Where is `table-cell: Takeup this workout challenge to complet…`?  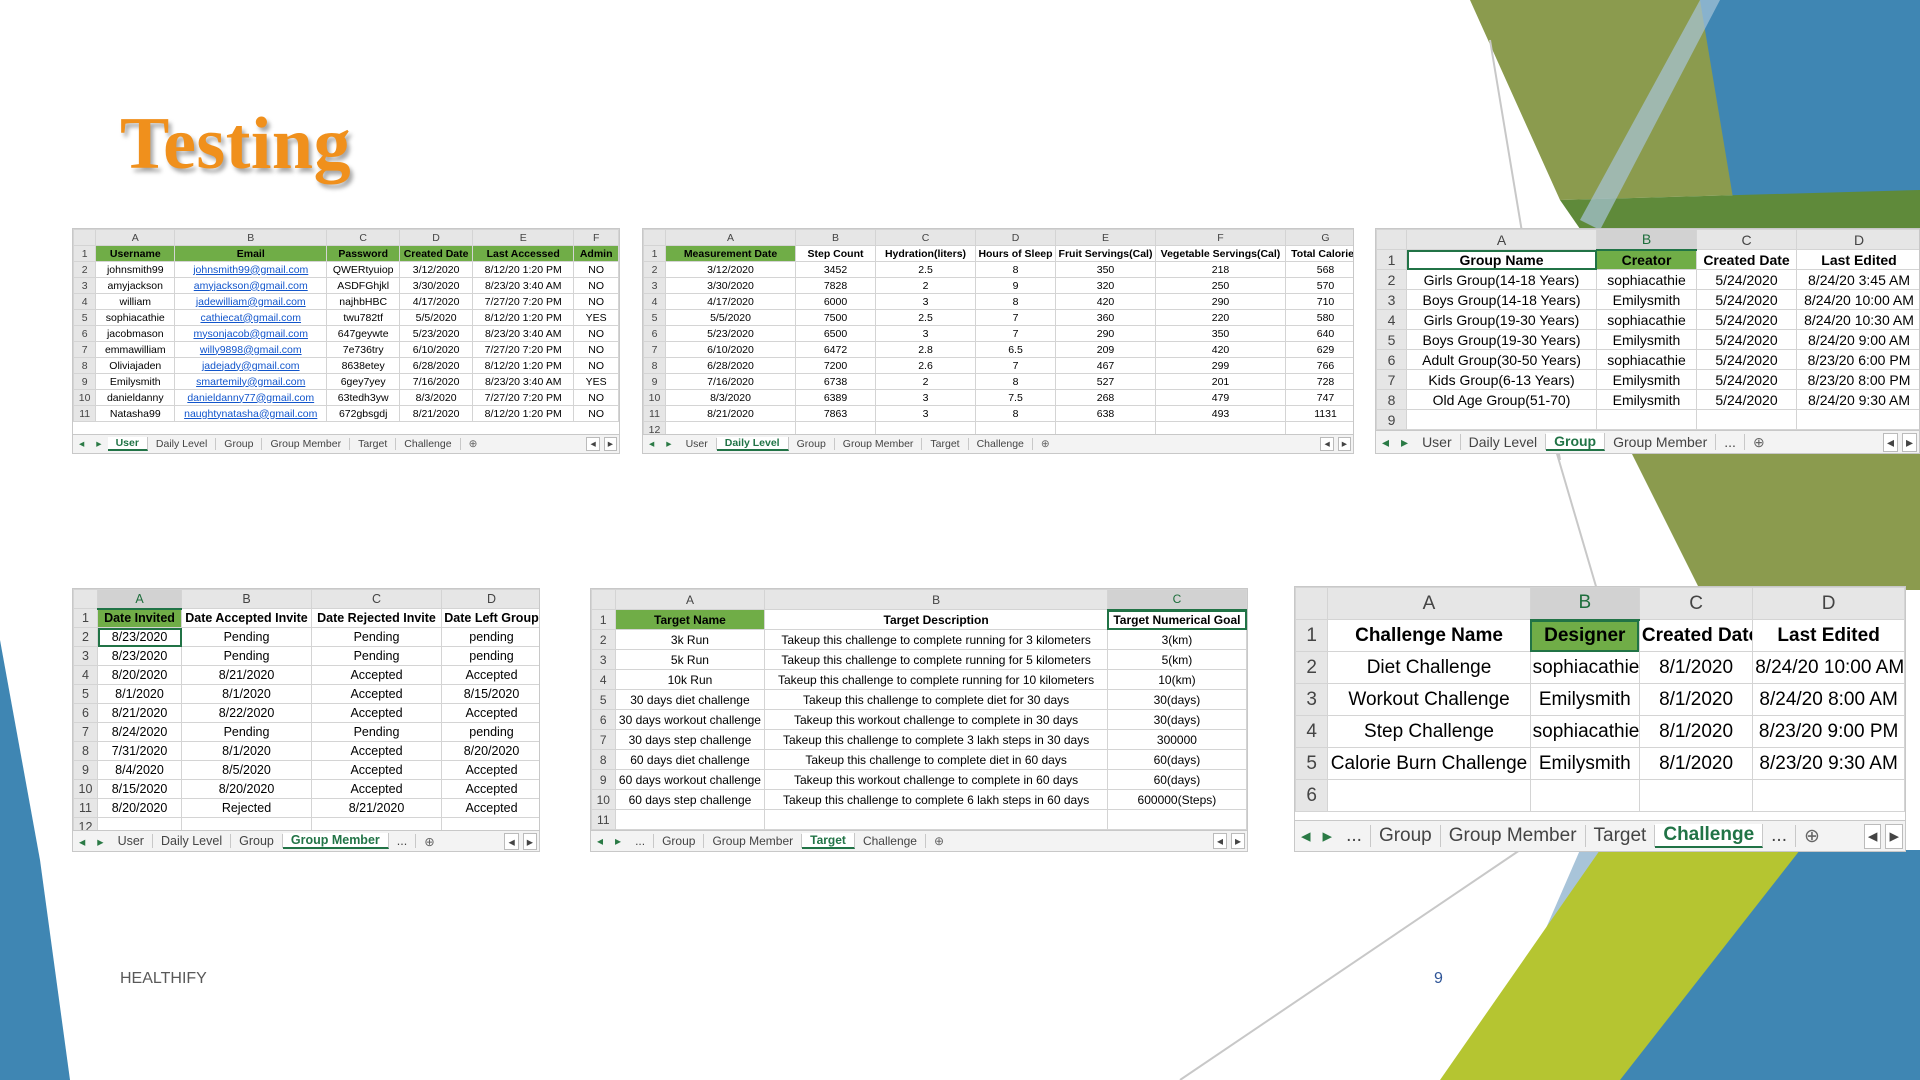
table-cell: Takeup this workout challenge to complet… is located at coordinates (936, 779).